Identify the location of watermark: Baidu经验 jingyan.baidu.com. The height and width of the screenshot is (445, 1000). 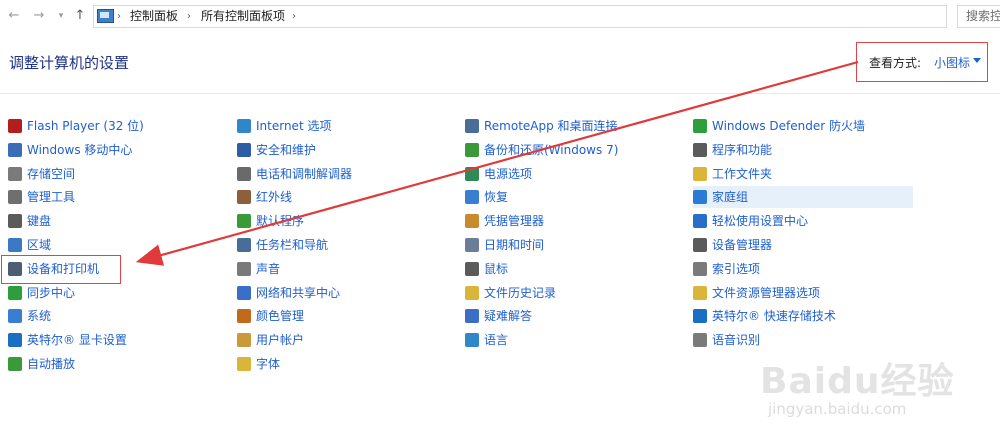
(875, 387).